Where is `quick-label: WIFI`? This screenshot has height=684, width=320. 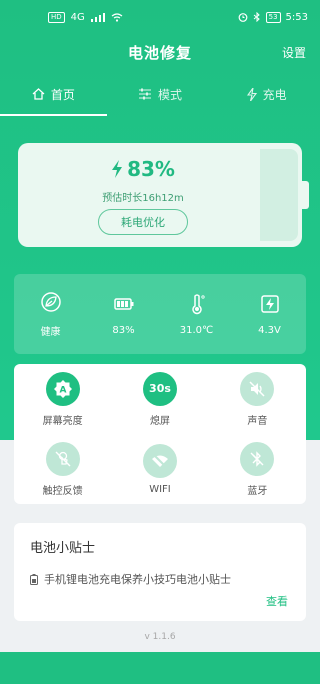 quick-label: WIFI is located at coordinates (160, 489).